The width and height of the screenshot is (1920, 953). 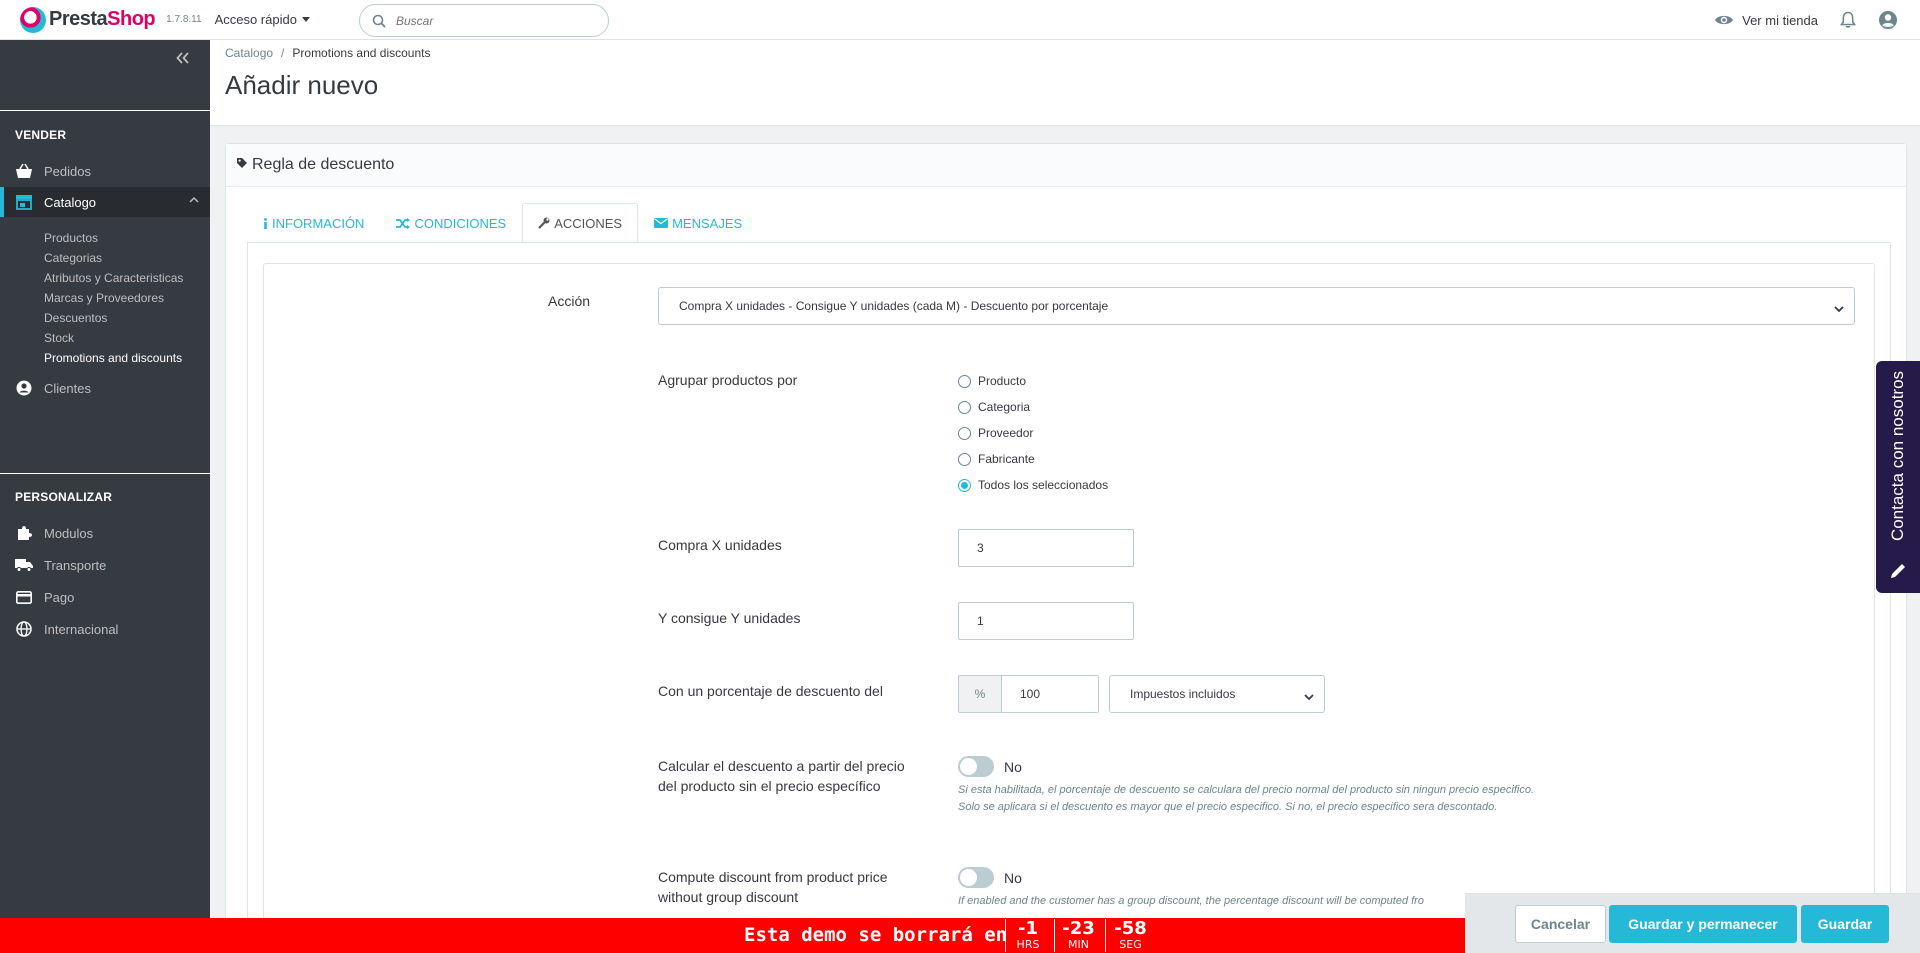 I want to click on tab-conditions: CONDICIONES, so click(x=451, y=223).